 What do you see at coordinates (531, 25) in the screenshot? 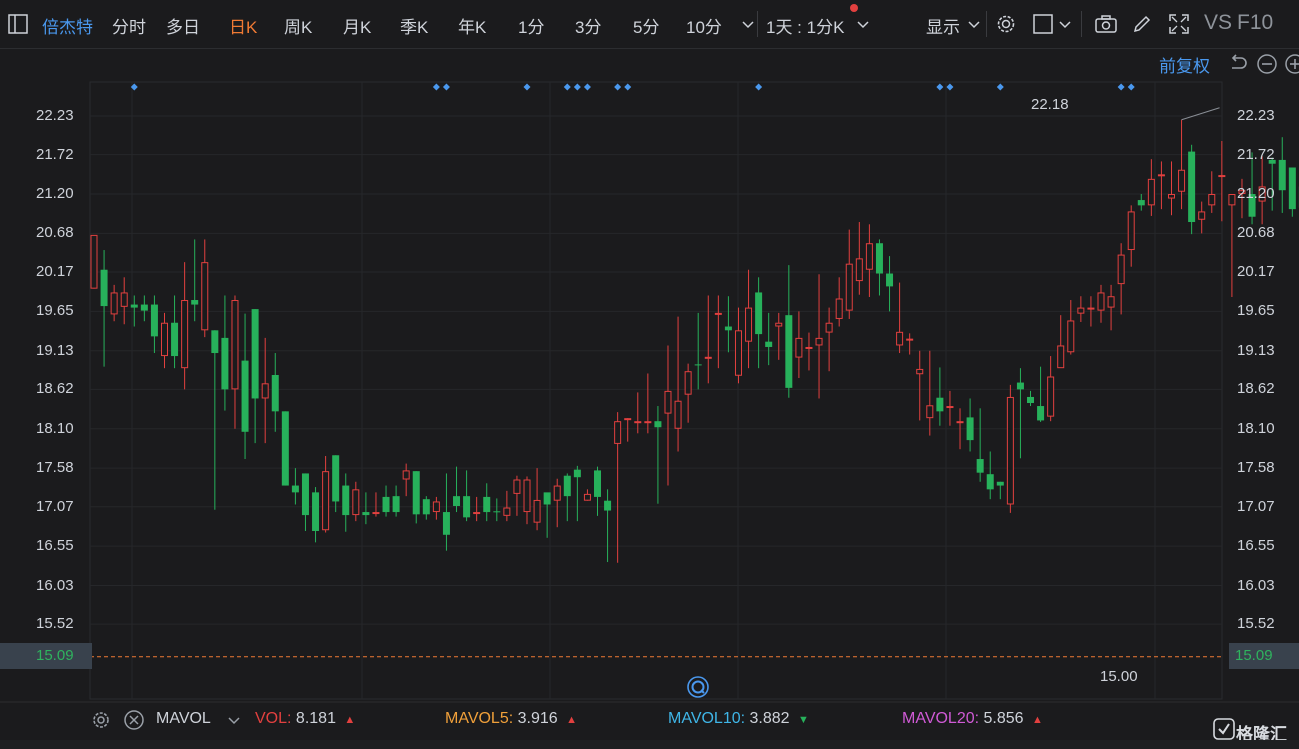
I see `tab-1min: 1分` at bounding box center [531, 25].